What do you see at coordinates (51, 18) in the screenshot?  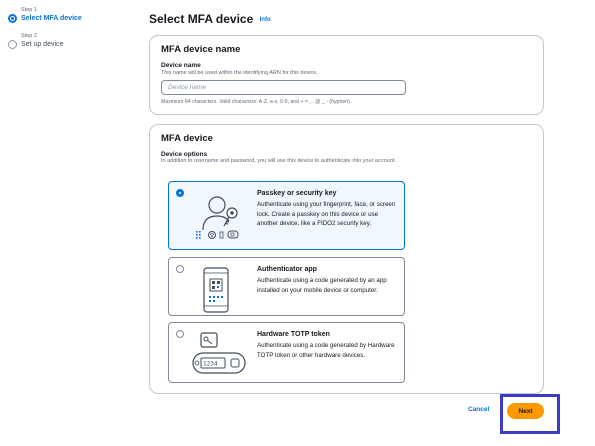 I see `step-name: Select MFA device` at bounding box center [51, 18].